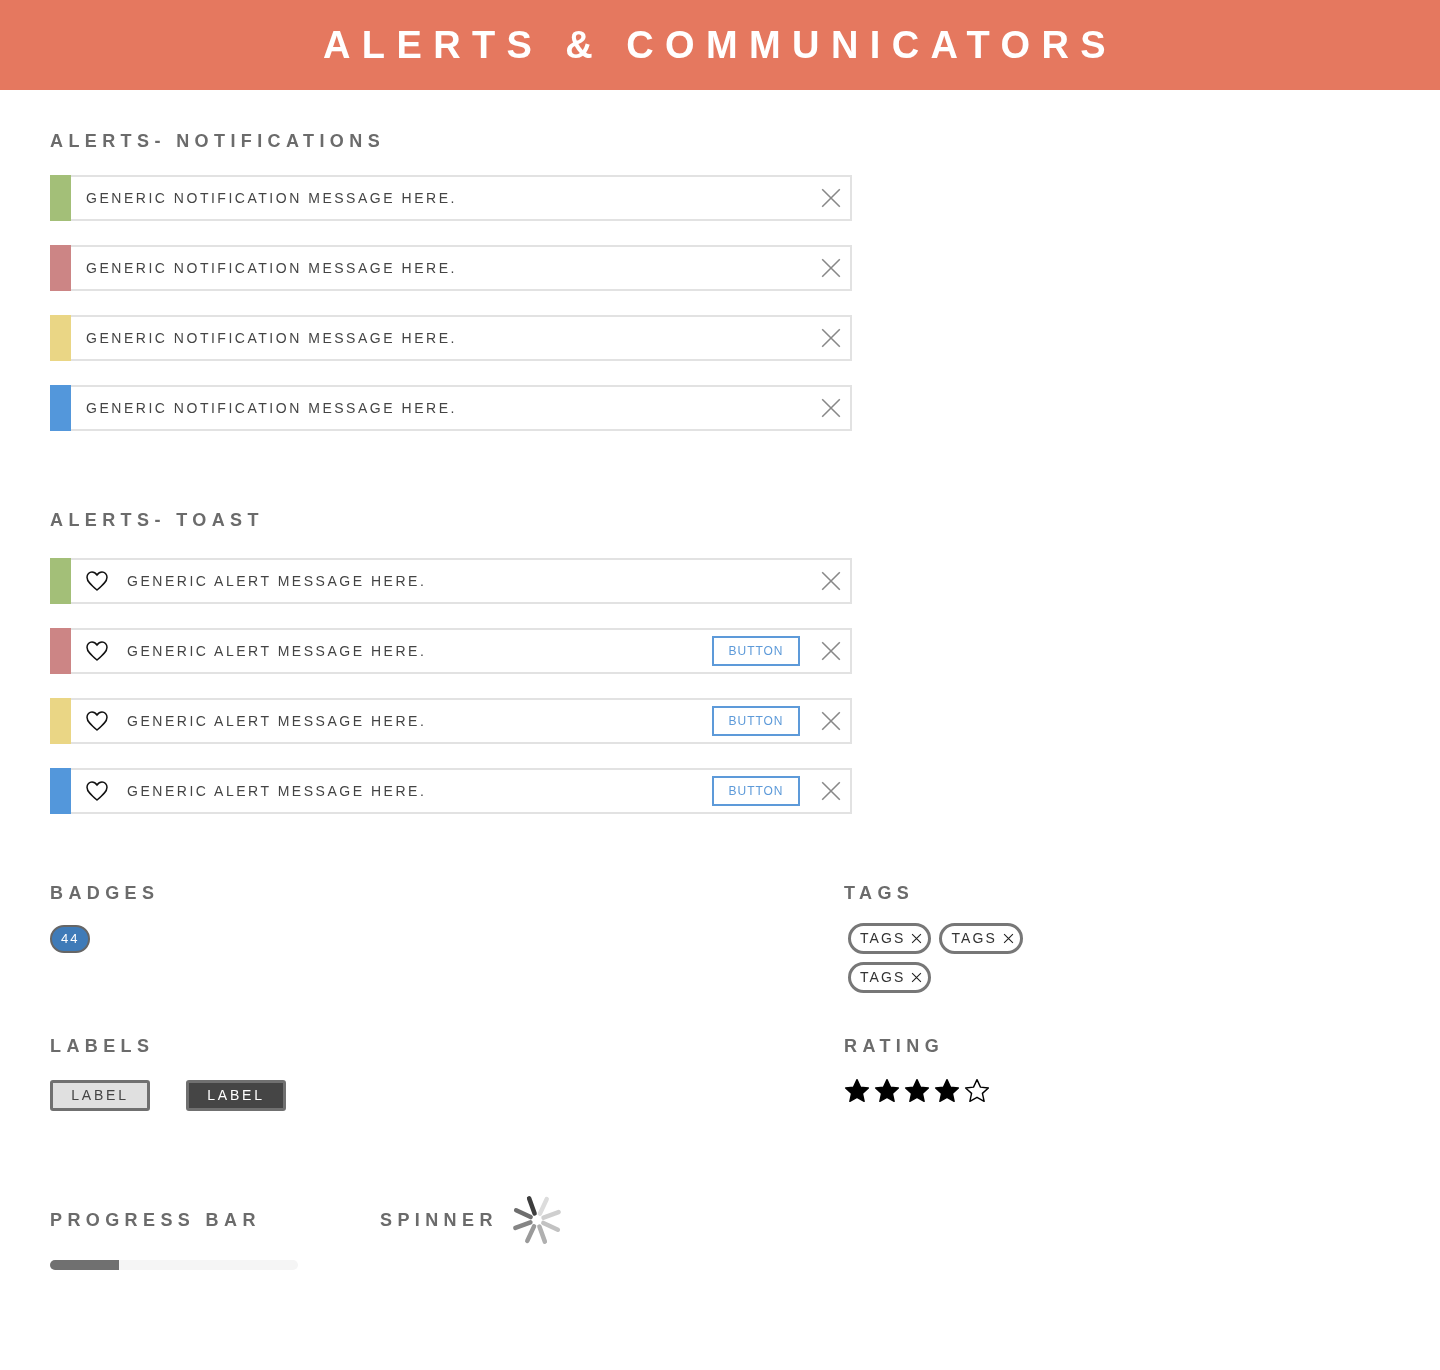 This screenshot has width=1440, height=1370. I want to click on section-heading: BADGES, so click(105, 893).